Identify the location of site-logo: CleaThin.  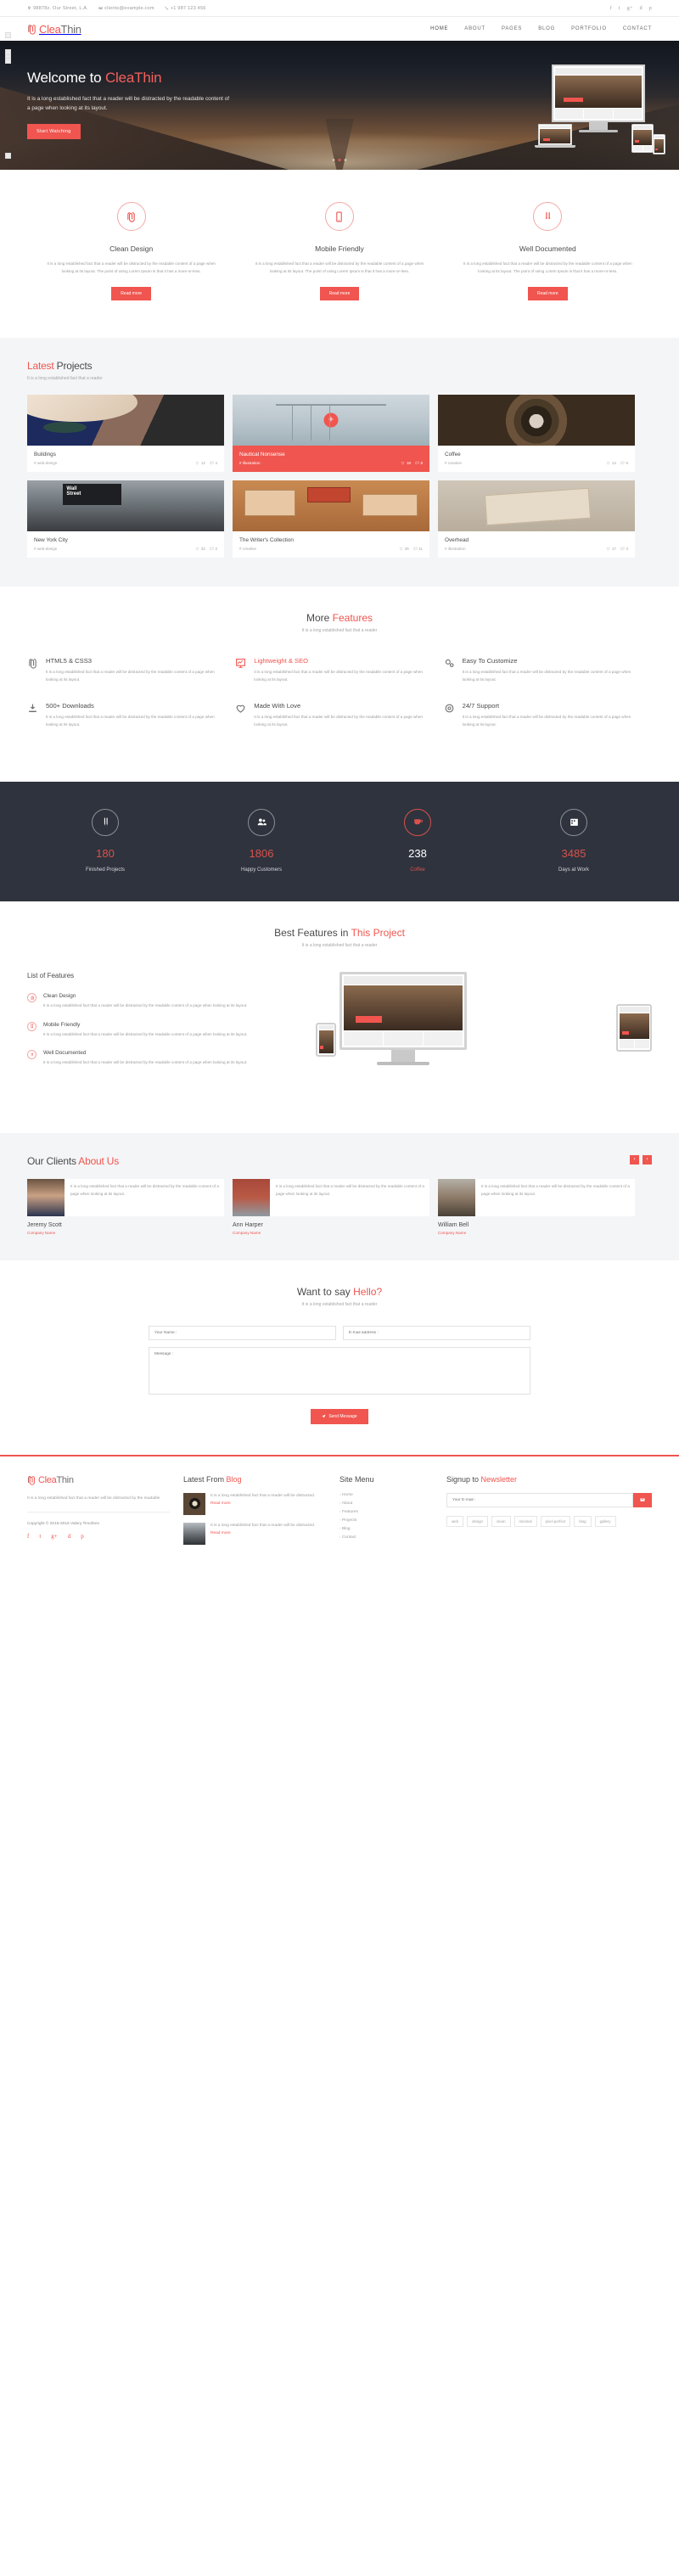
(54, 30).